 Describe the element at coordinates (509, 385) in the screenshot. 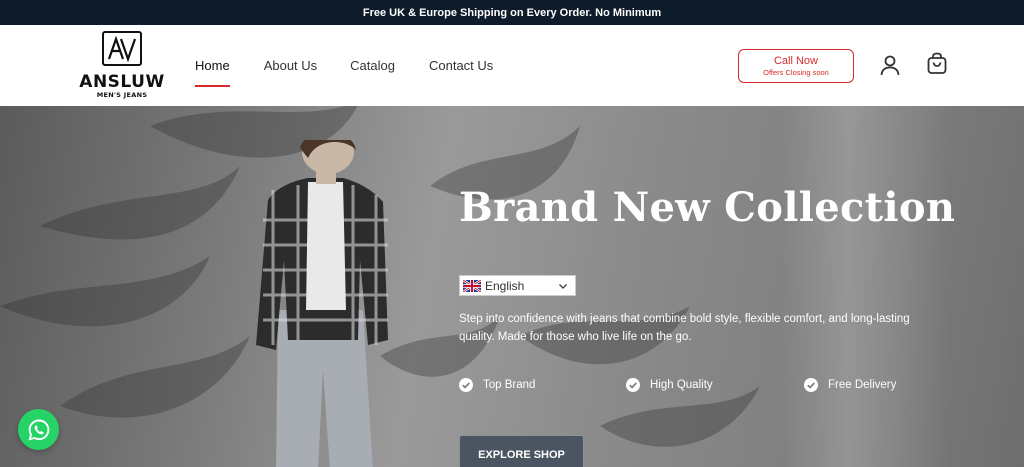

I see `feature-label: Top Brand` at that location.